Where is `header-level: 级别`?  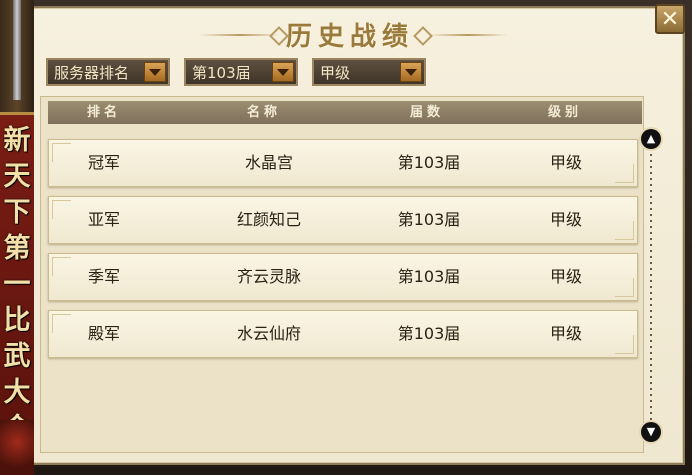 header-level: 级别 is located at coordinates (565, 112).